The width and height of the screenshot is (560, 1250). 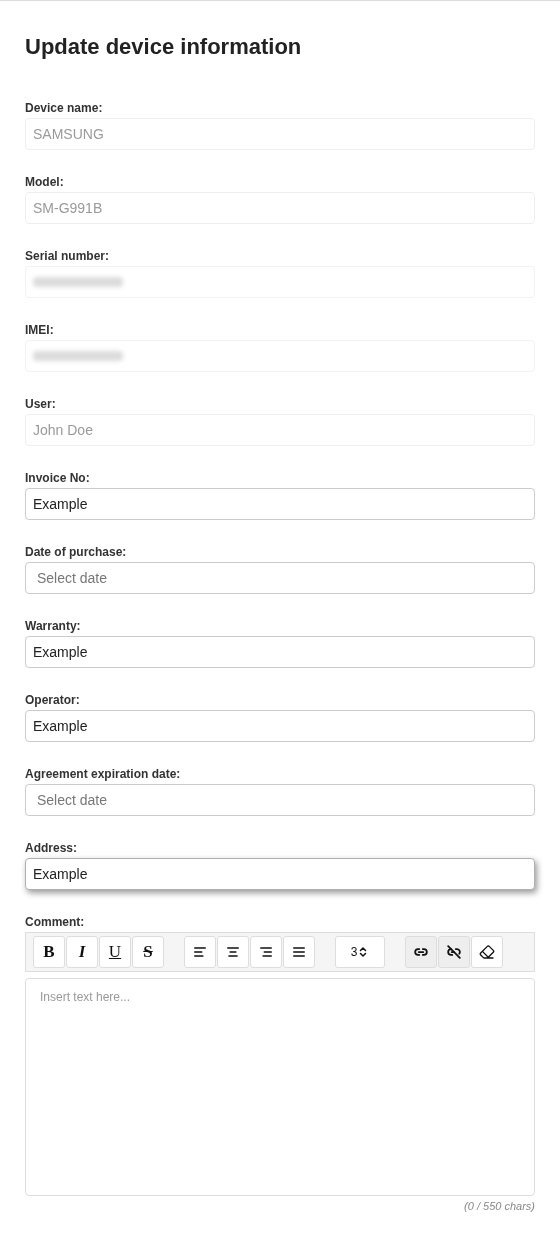 I want to click on field-label: Device name:, so click(x=64, y=108).